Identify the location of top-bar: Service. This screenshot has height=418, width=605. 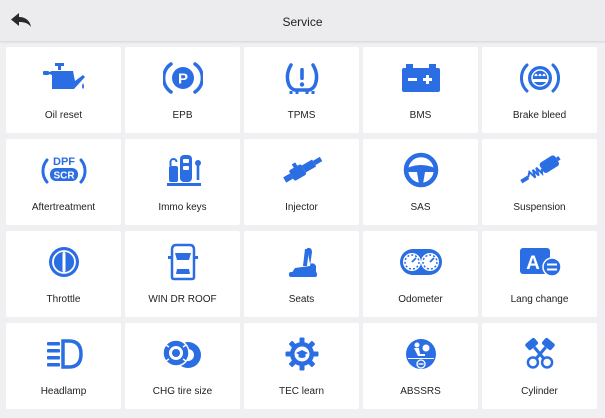
(302, 21).